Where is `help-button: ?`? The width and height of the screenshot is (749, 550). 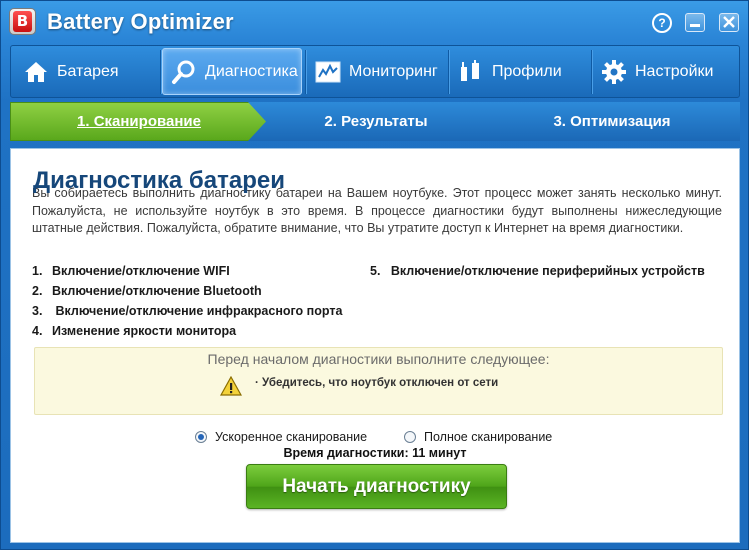
help-button: ? is located at coordinates (662, 23).